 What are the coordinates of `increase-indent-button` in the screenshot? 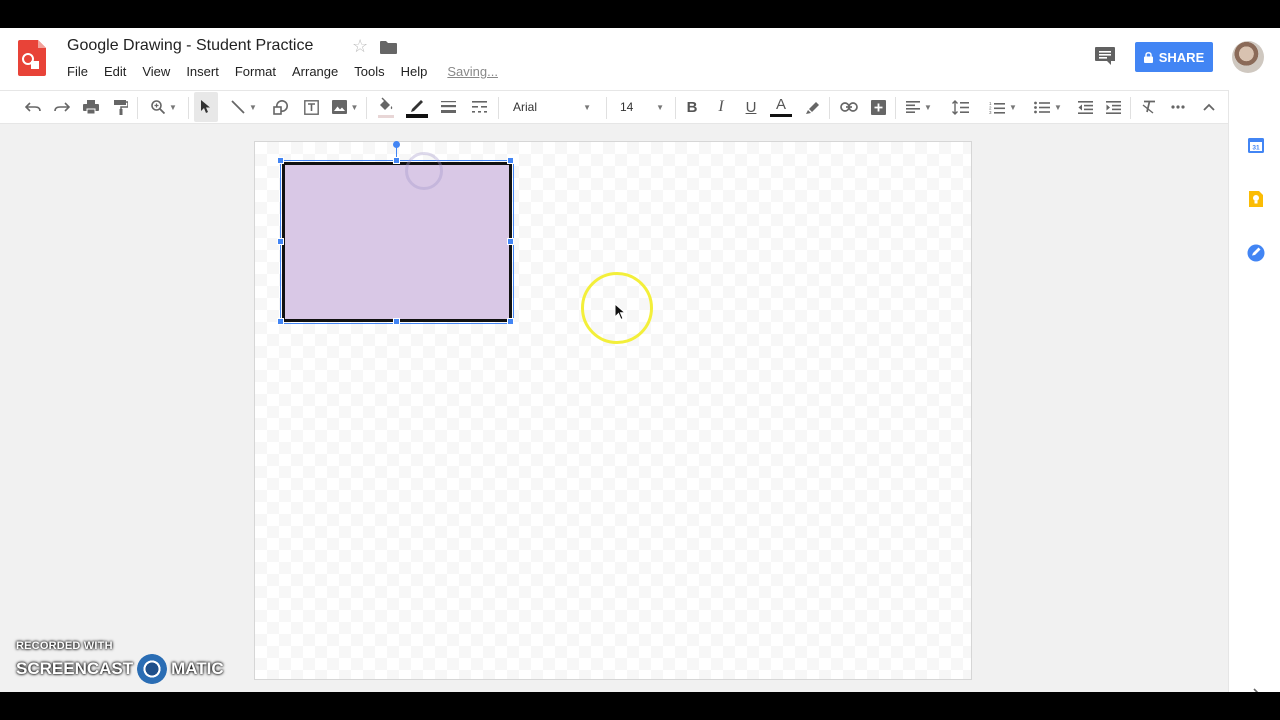 It's located at (1113, 107).